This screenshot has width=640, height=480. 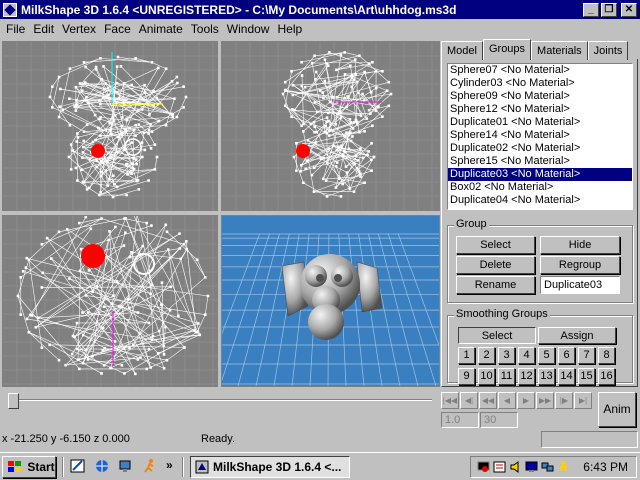 I want to click on next-key-icon: |▶, so click(x=564, y=400).